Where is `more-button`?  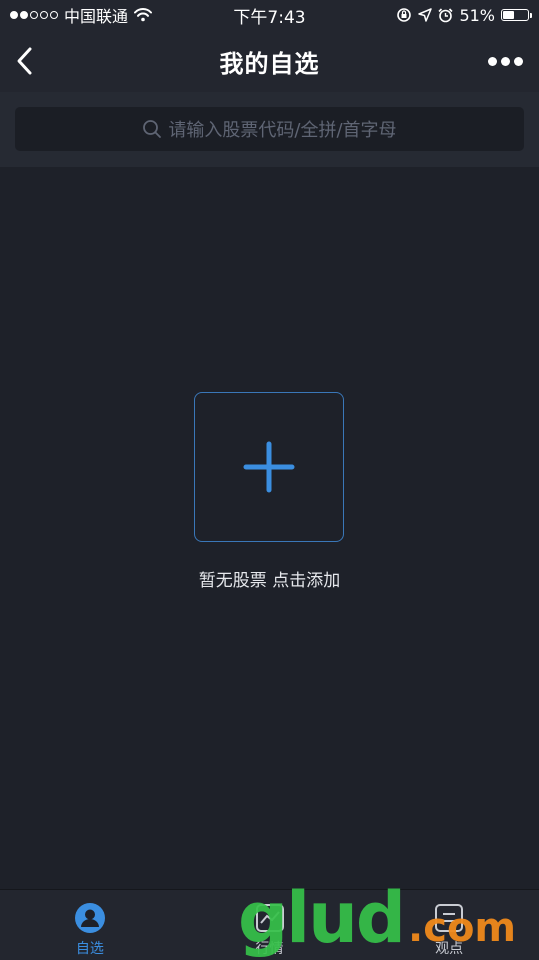 more-button is located at coordinates (505, 61).